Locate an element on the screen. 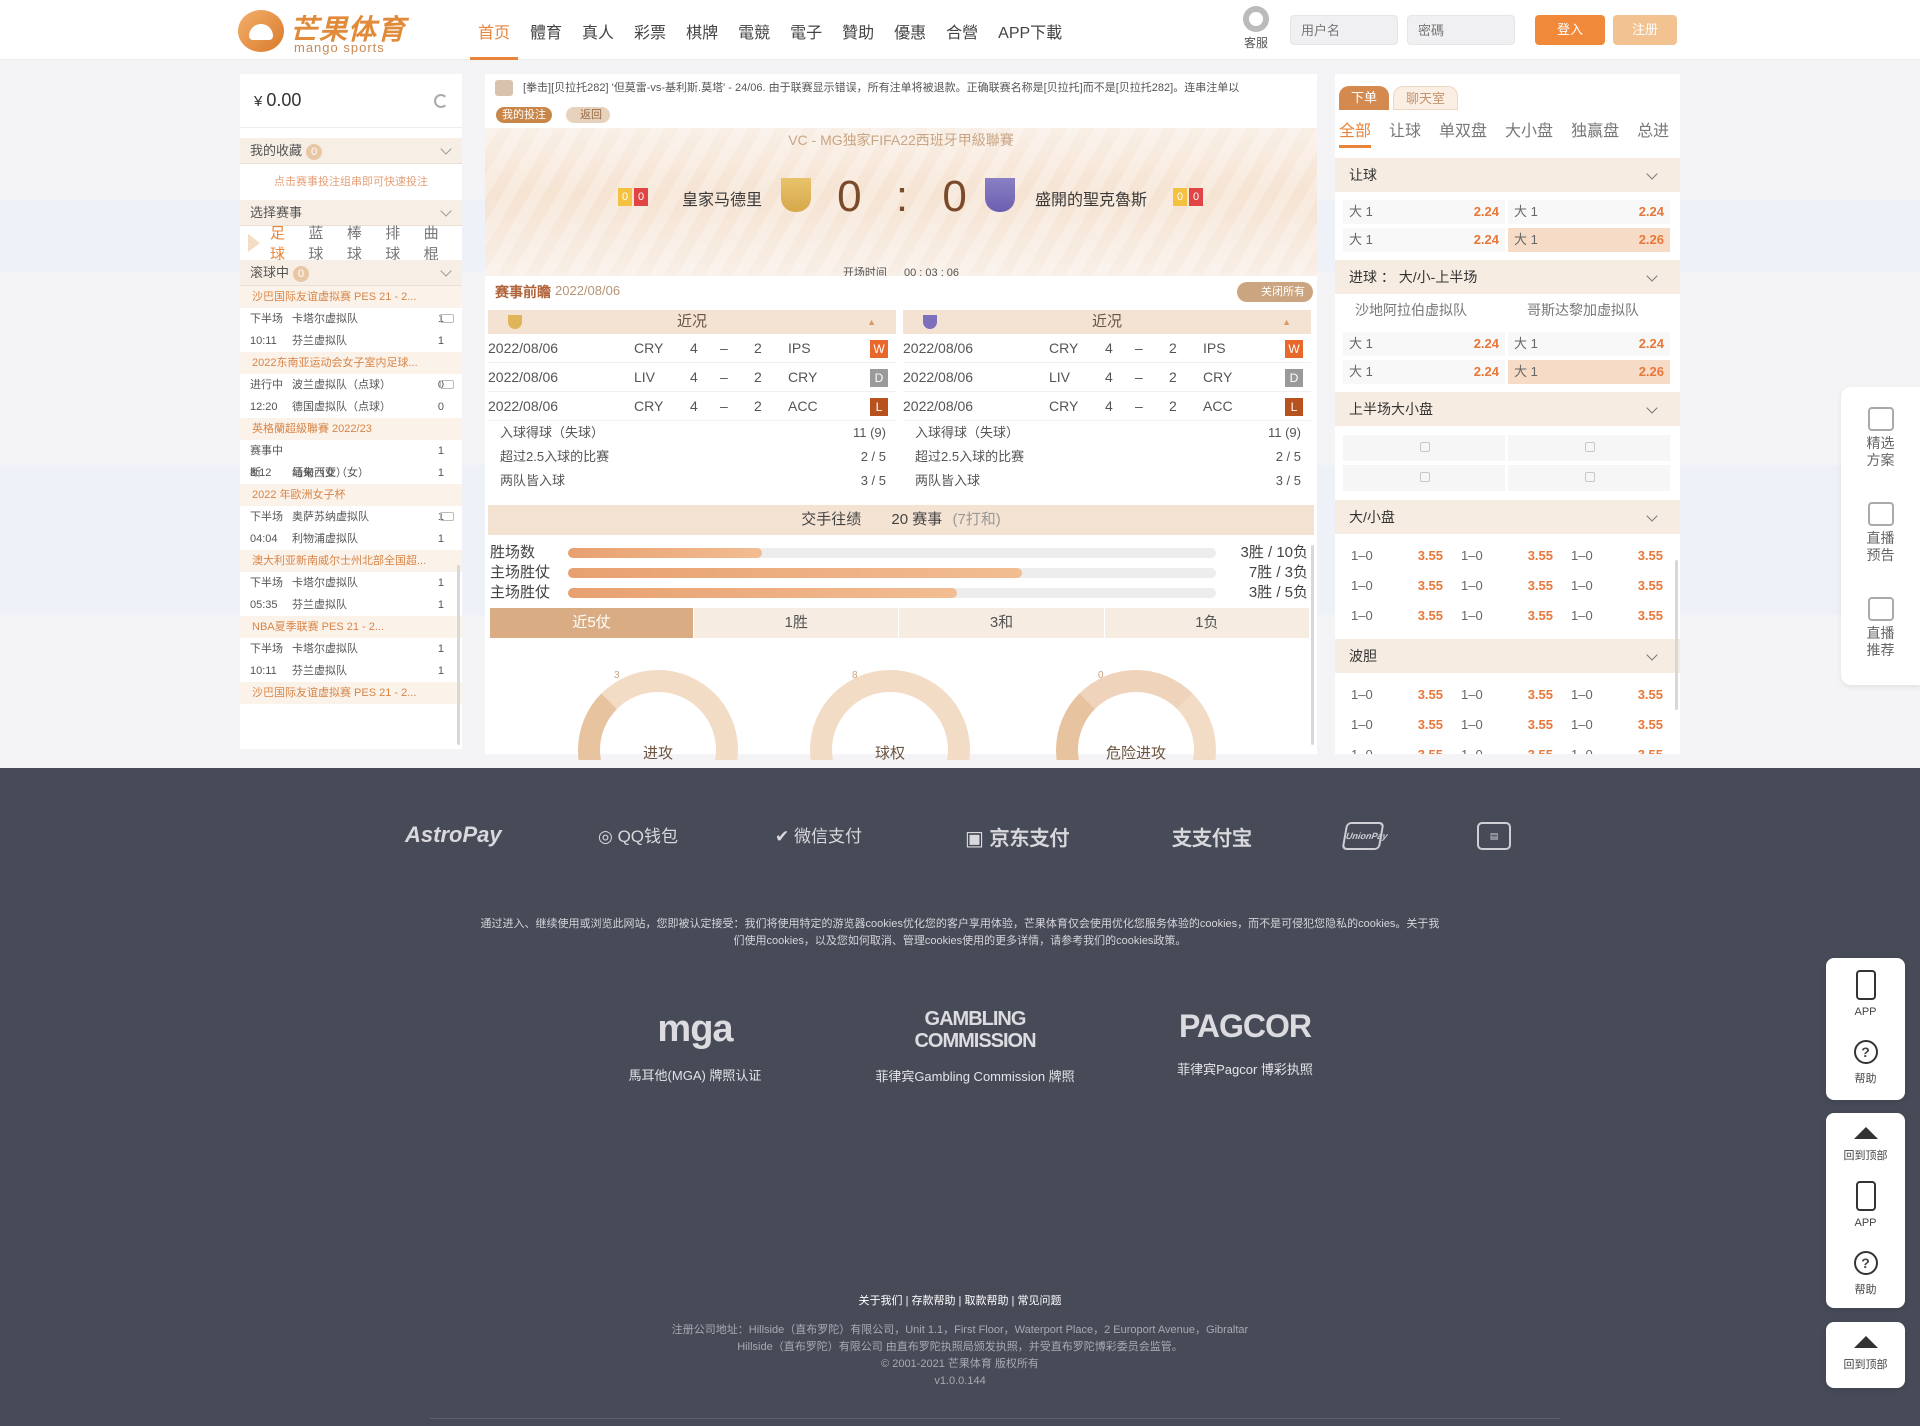  sport-tab-hockey: 曲棍 is located at coordinates (438, 243).